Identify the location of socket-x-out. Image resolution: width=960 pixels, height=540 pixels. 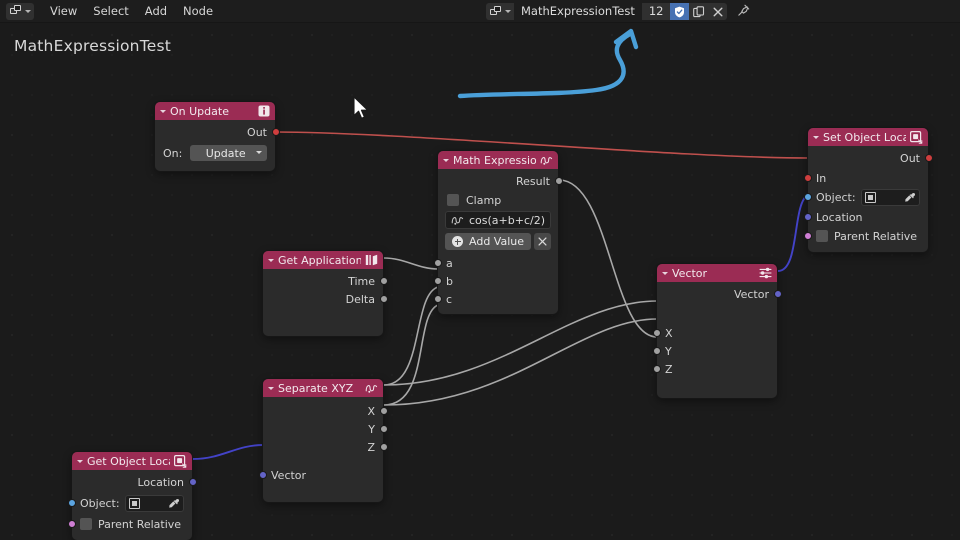
(383, 411).